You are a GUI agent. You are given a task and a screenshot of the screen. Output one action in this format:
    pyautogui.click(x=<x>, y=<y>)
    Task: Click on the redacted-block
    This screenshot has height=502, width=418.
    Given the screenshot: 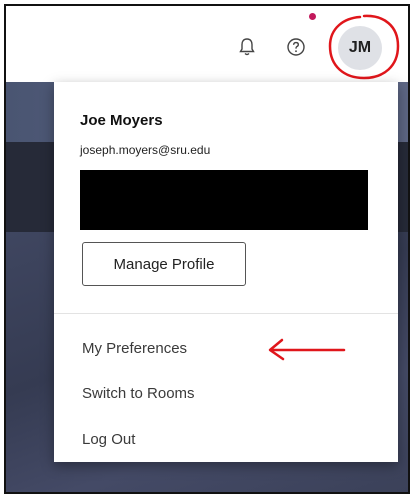 What is the action you would take?
    pyautogui.click(x=224, y=200)
    